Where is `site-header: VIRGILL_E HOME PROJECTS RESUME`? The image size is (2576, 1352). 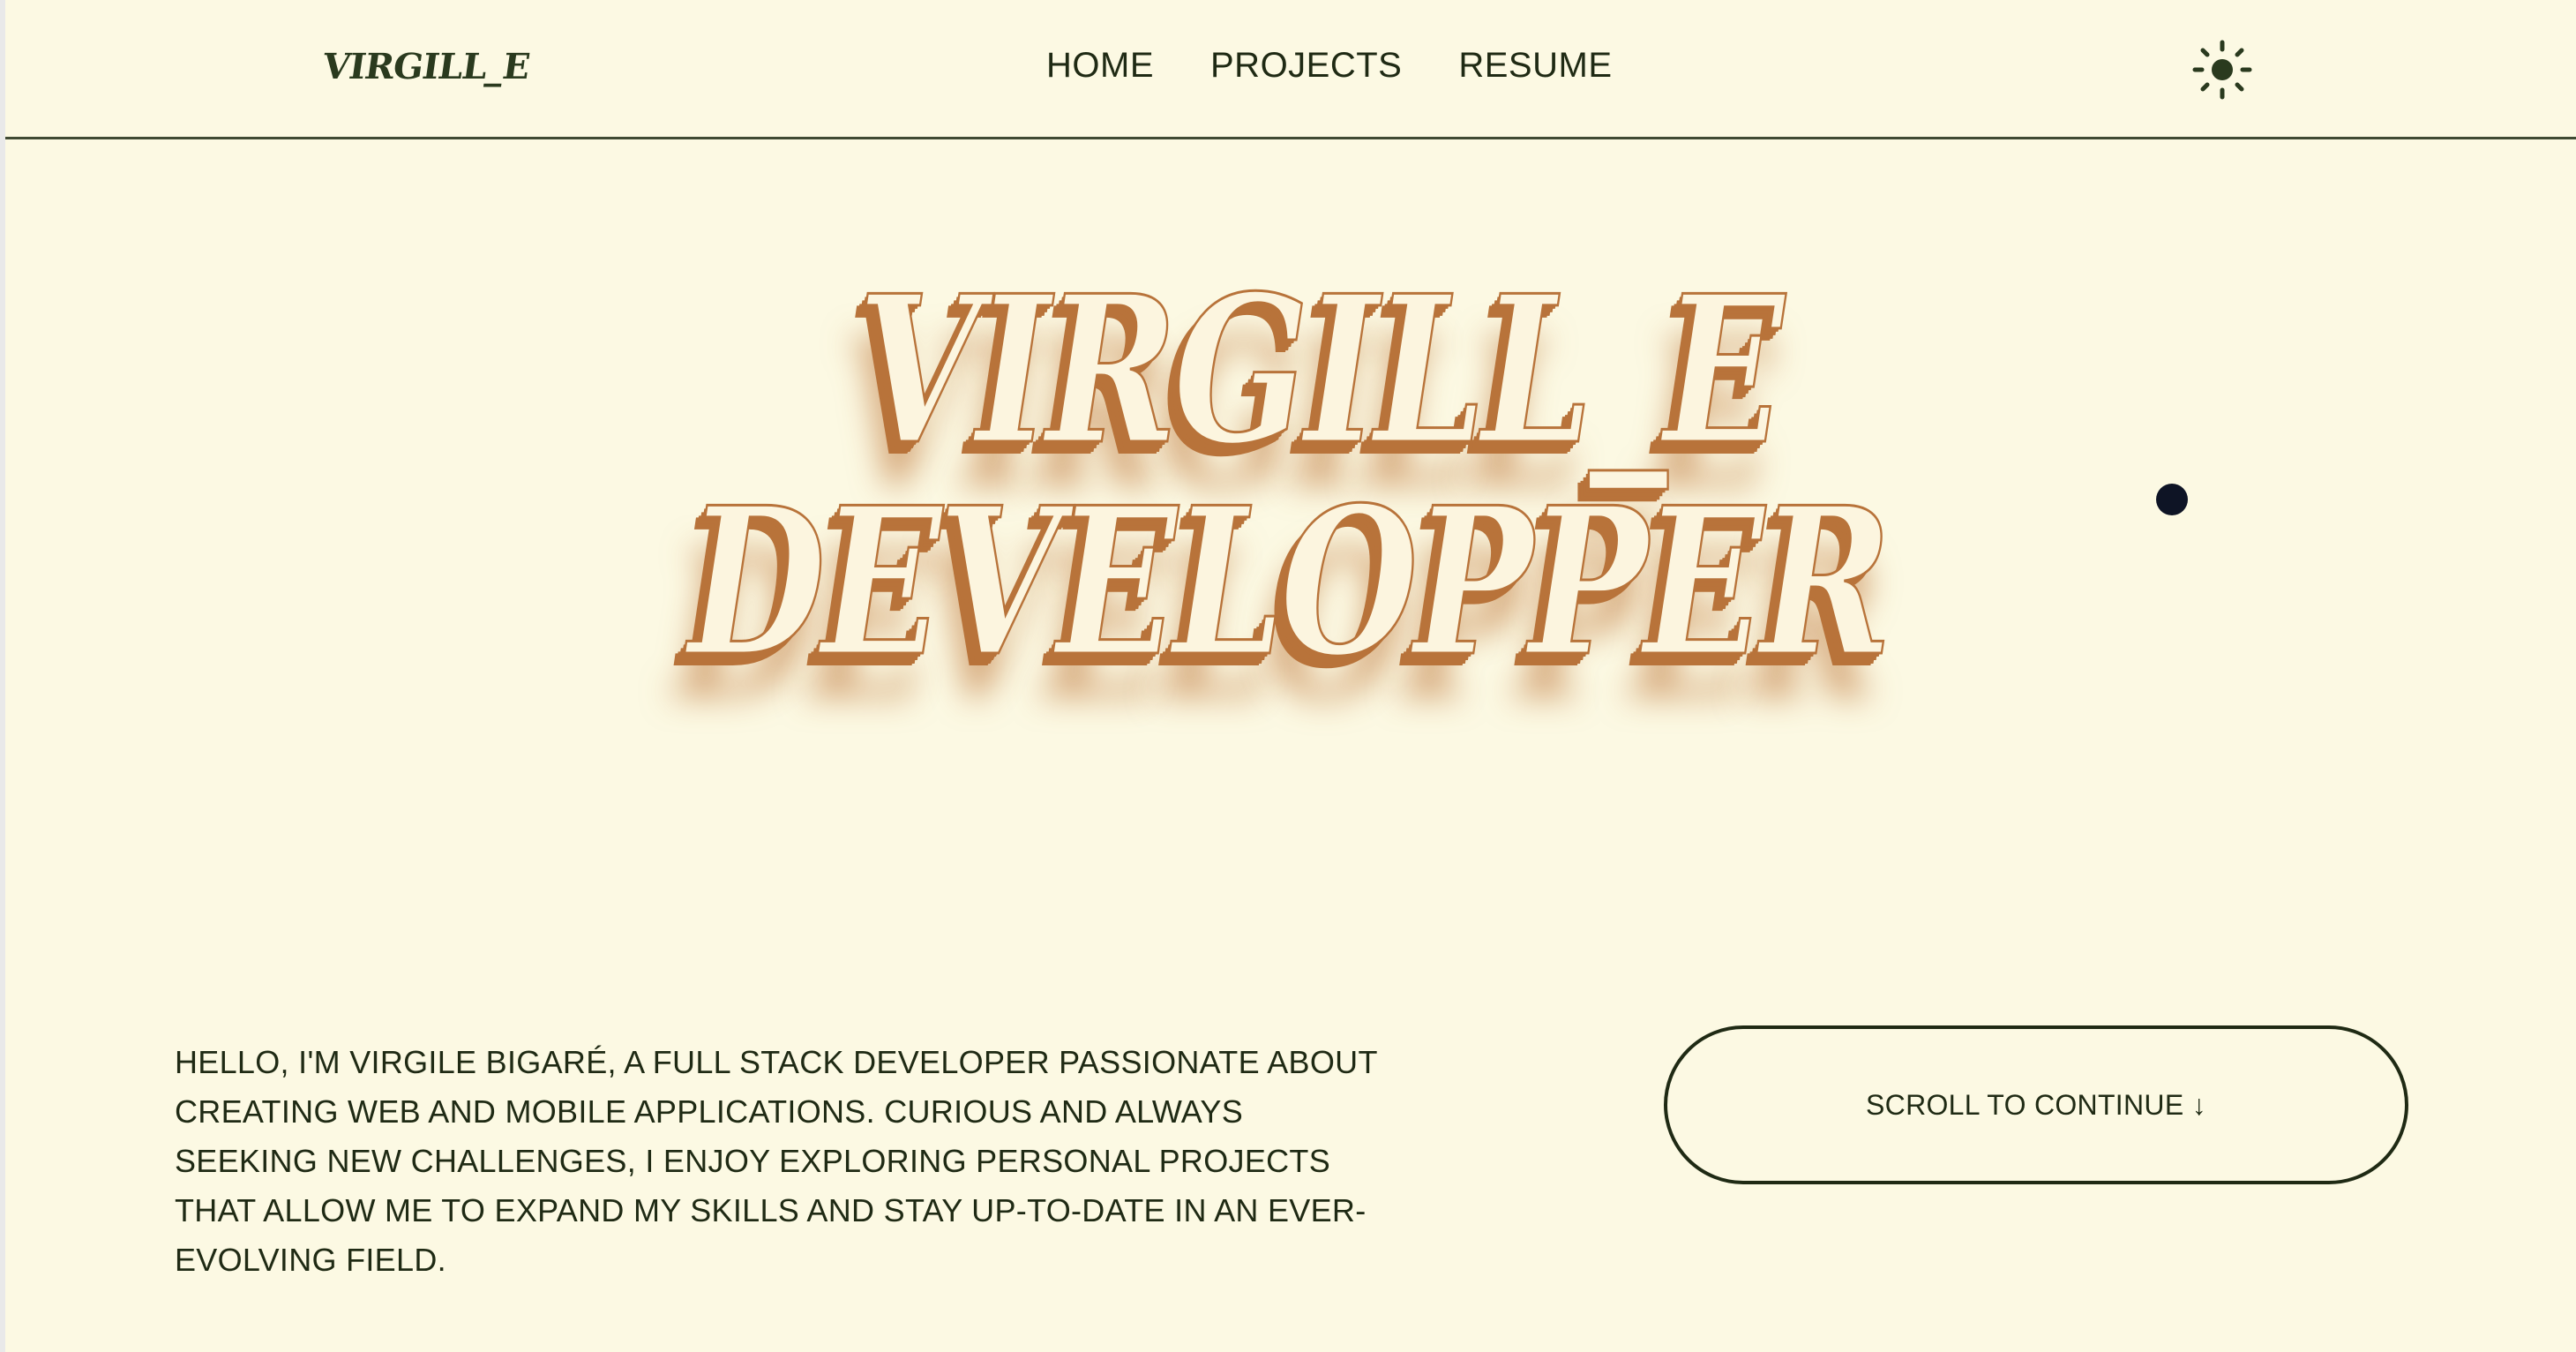 site-header: VIRGILL_E HOME PROJECTS RESUME is located at coordinates (1290, 69).